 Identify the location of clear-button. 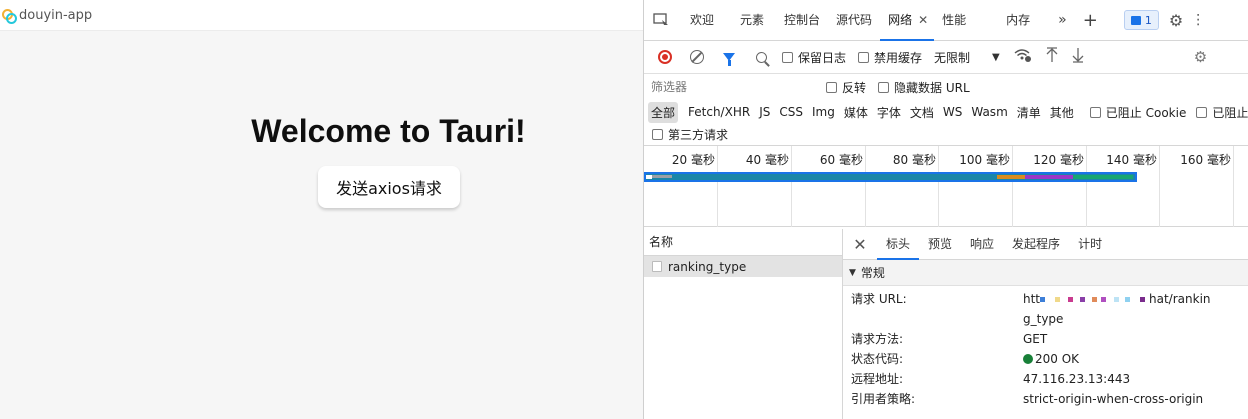
(697, 57).